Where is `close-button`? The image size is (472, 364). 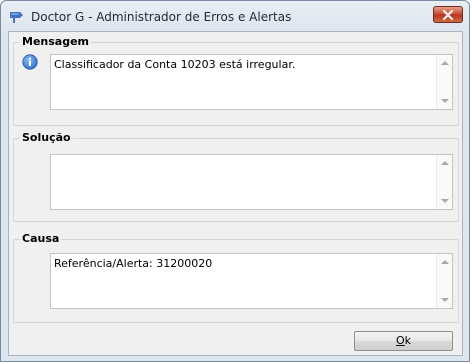
close-button is located at coordinates (448, 14).